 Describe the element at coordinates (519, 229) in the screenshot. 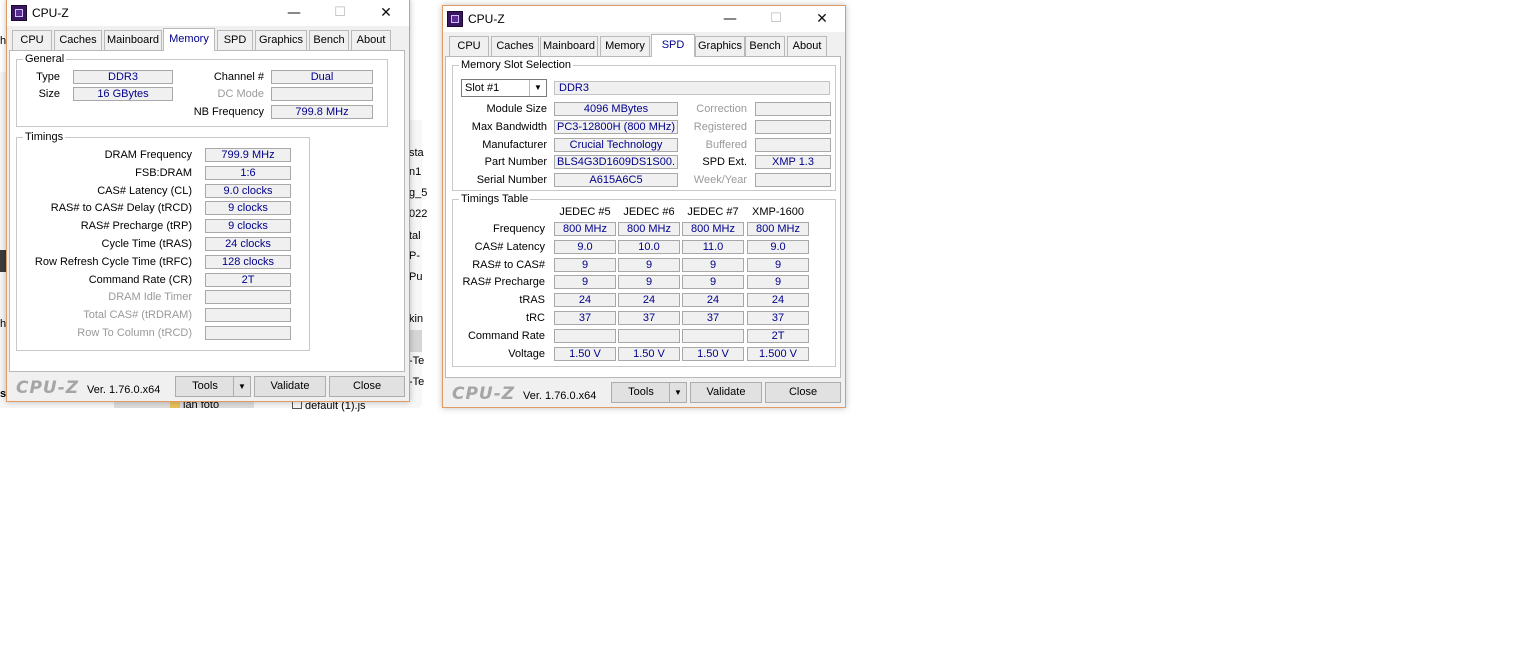

I see `timings-row-label: Frequency` at that location.